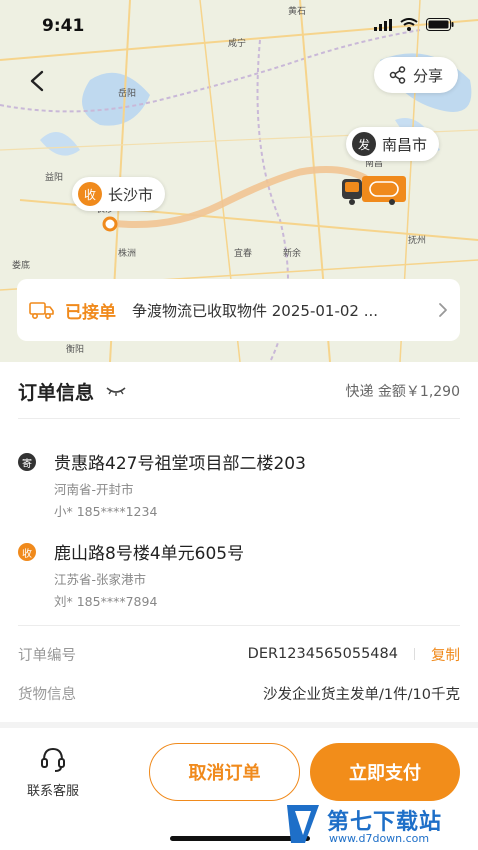 The image size is (478, 850). I want to click on truck-icon, so click(374, 190).